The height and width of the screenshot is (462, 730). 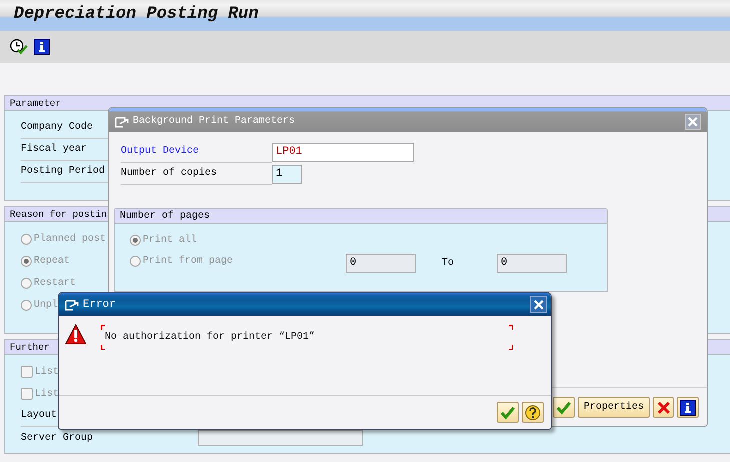 I want to click on info-button, so click(x=688, y=407).